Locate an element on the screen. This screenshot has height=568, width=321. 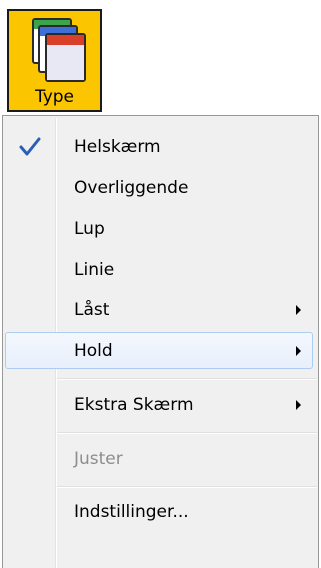
menu-item-highlight is located at coordinates (159, 350).